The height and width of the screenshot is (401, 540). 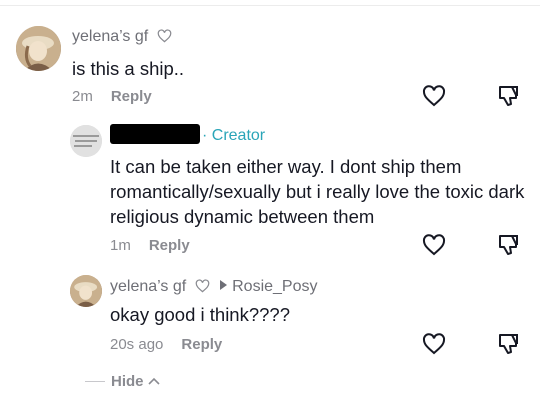 I want to click on comment-meta: 2m Reply, so click(x=112, y=96).